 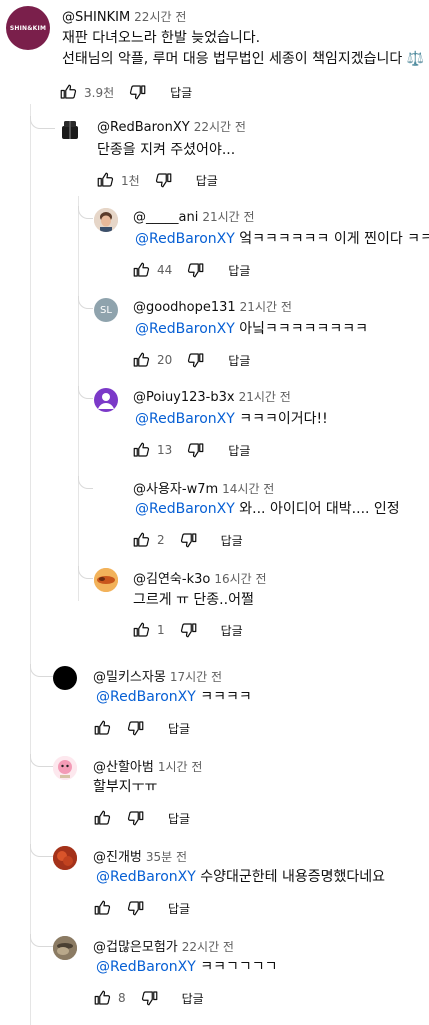 I want to click on author-name: @김연숙-k3o, so click(x=171, y=579).